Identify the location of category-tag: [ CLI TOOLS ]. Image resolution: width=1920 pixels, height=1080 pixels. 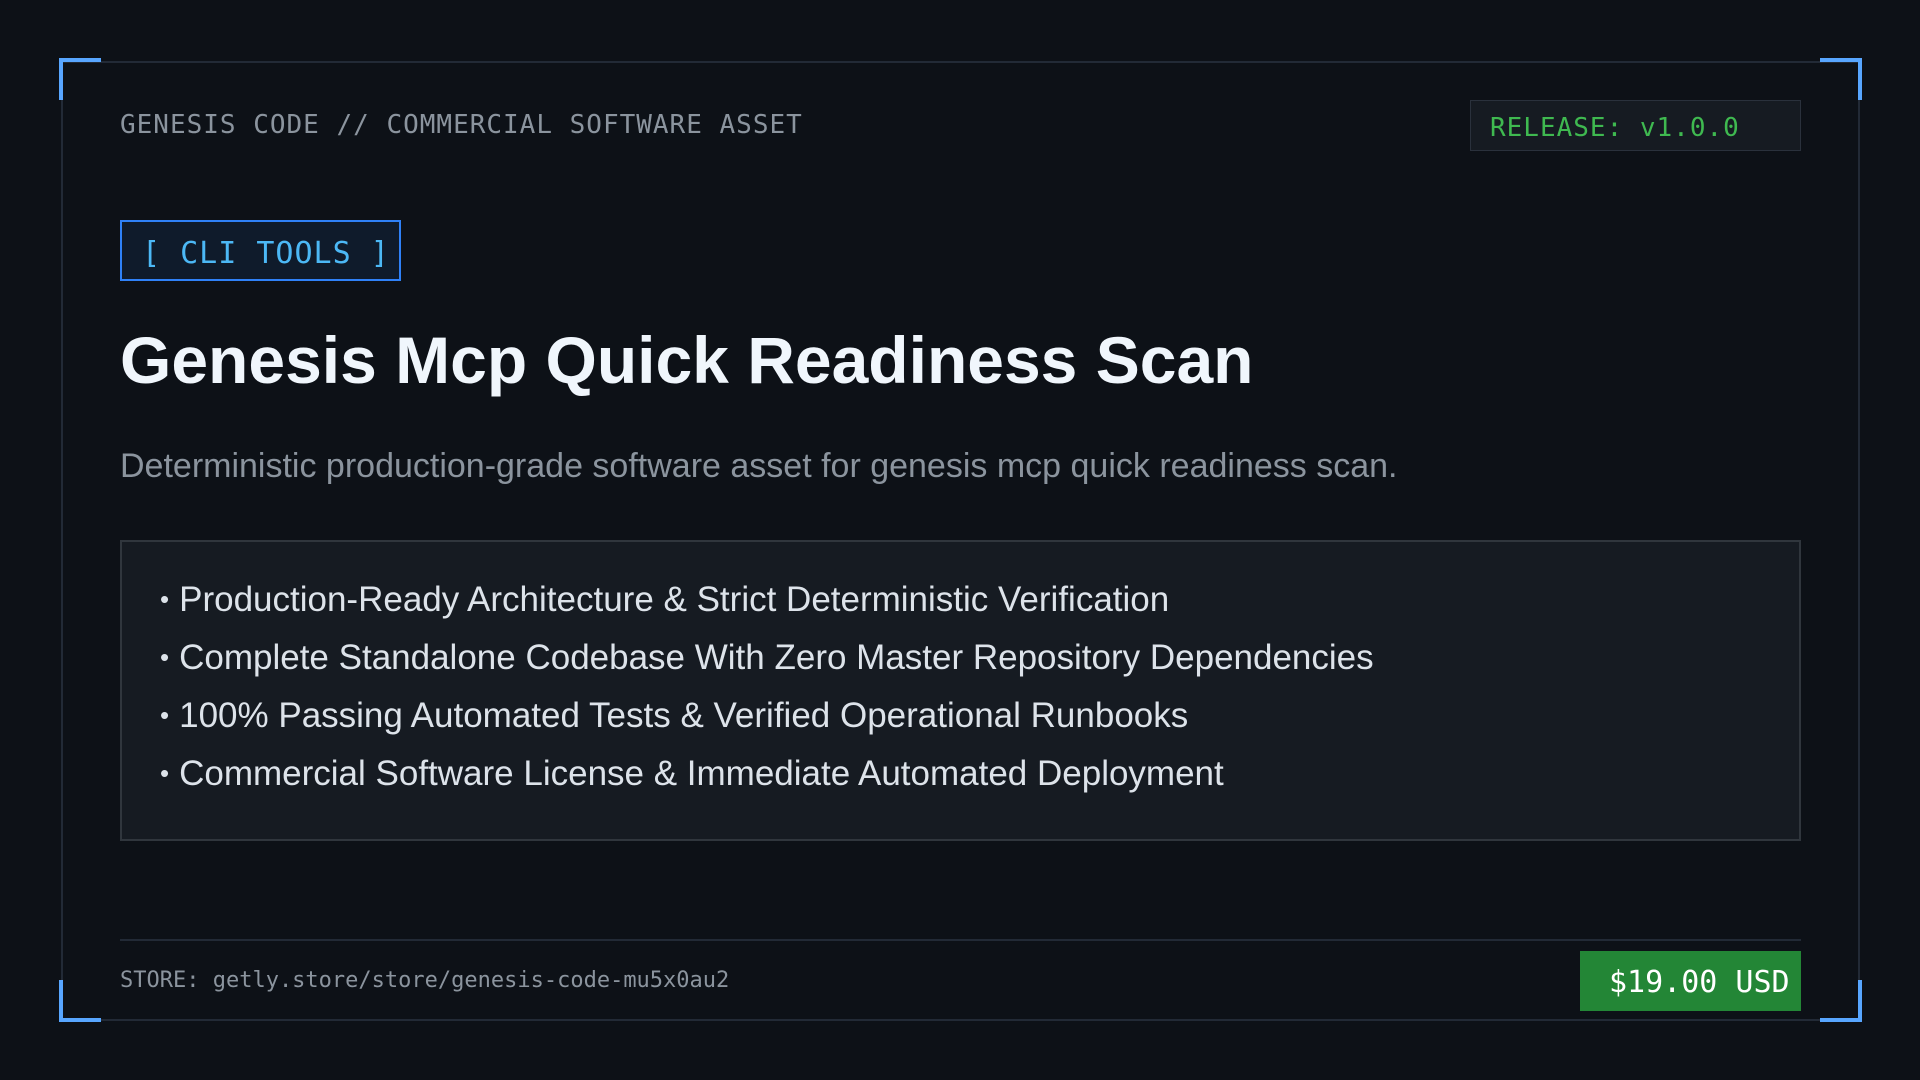
(260, 250).